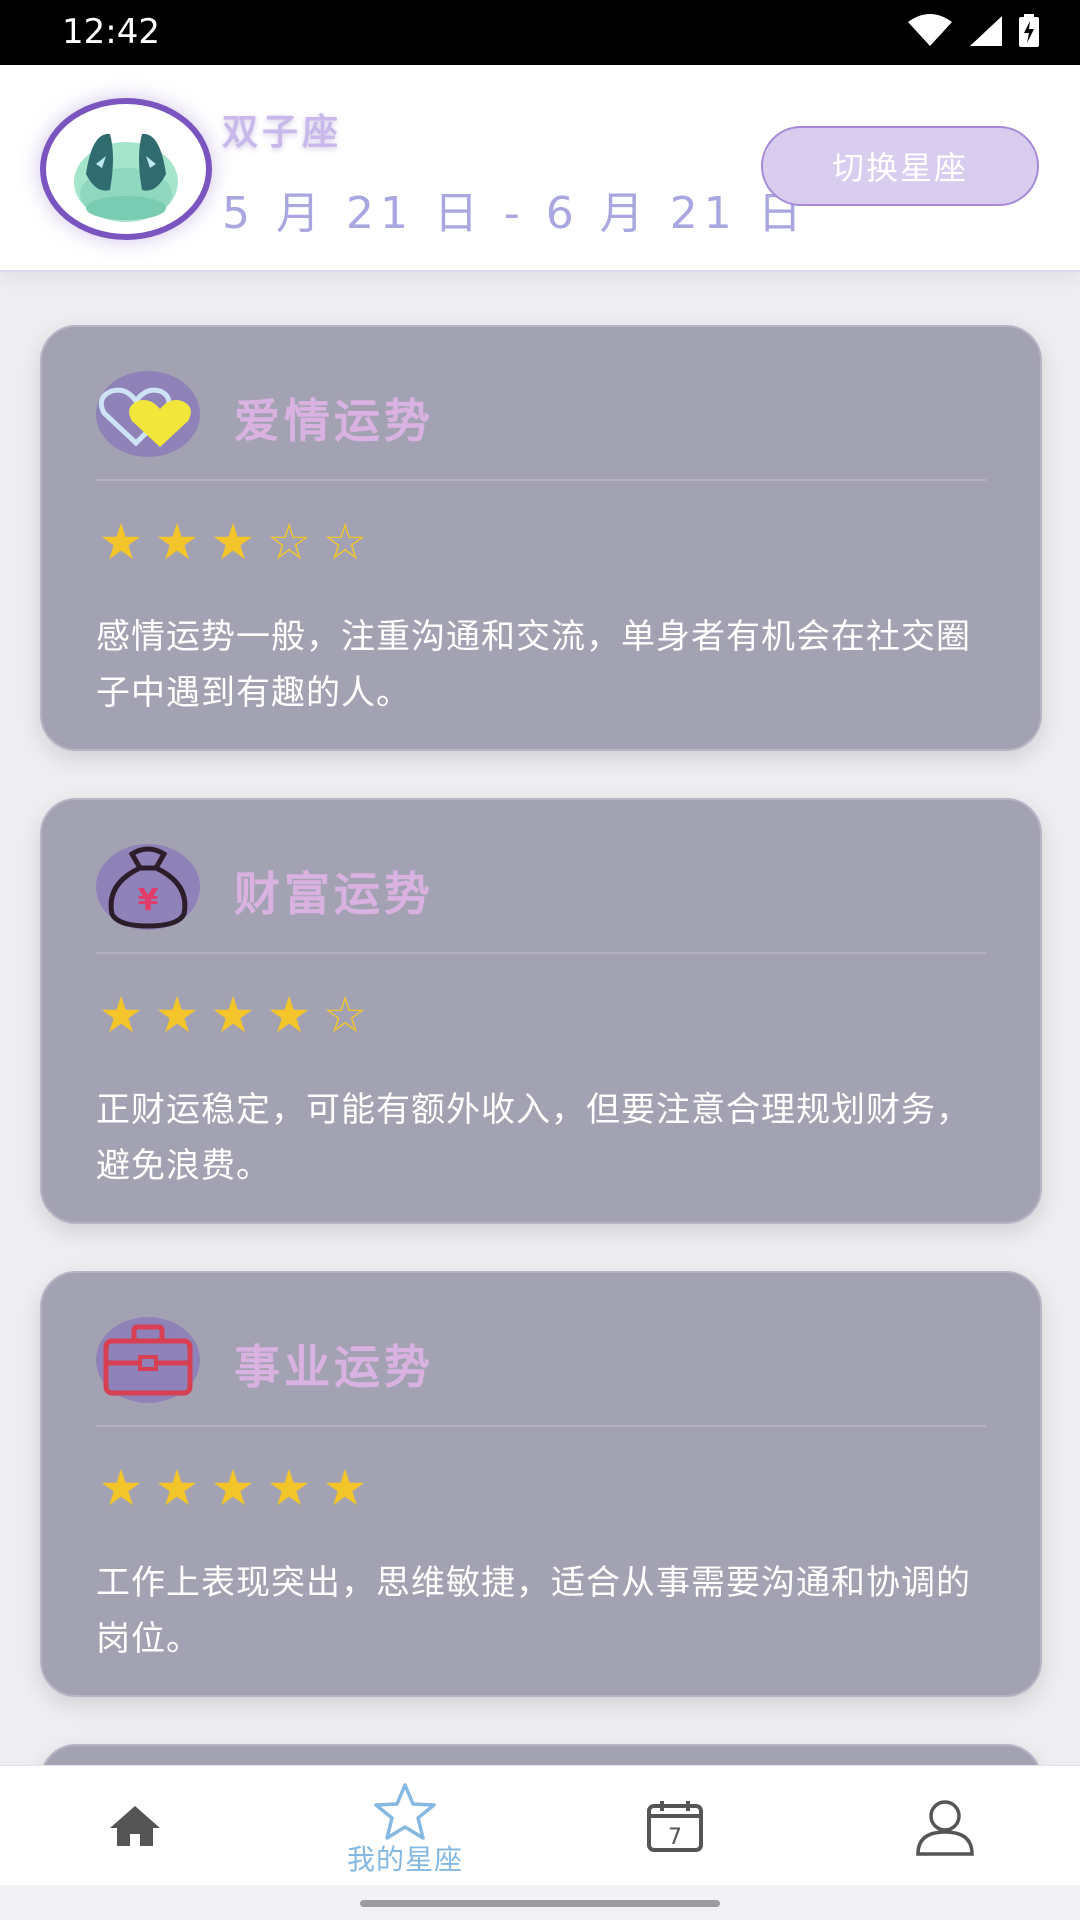 This screenshot has width=1080, height=1920. I want to click on card-description: 正财运稳定，可能有额外收入，但要注意合理规划财务，避免浪费。, so click(533, 1138).